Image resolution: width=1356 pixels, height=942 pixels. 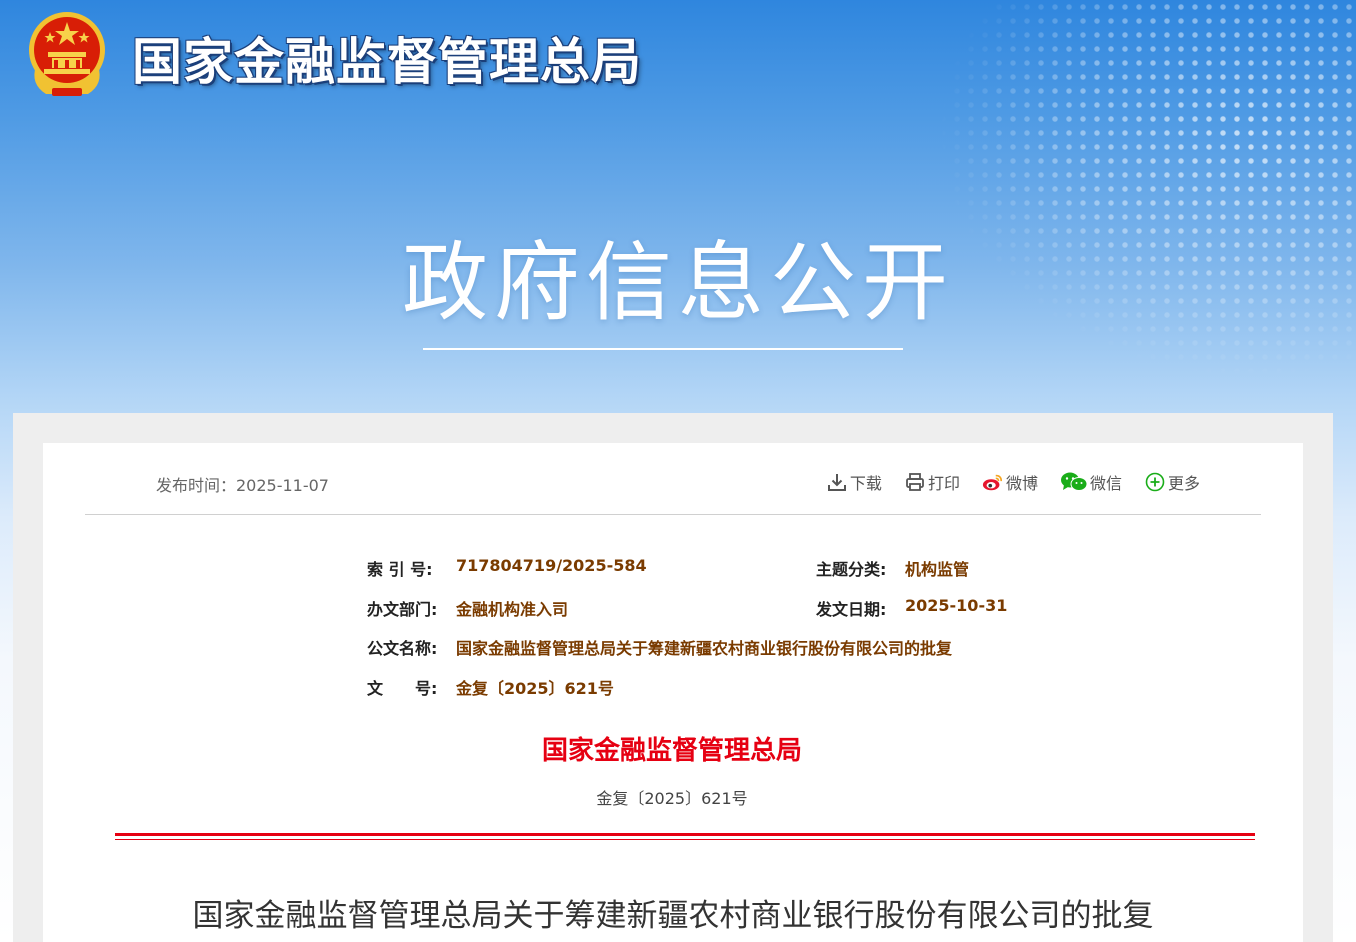 What do you see at coordinates (551, 565) in the screenshot?
I see `index-value: 717804719/2025-584` at bounding box center [551, 565].